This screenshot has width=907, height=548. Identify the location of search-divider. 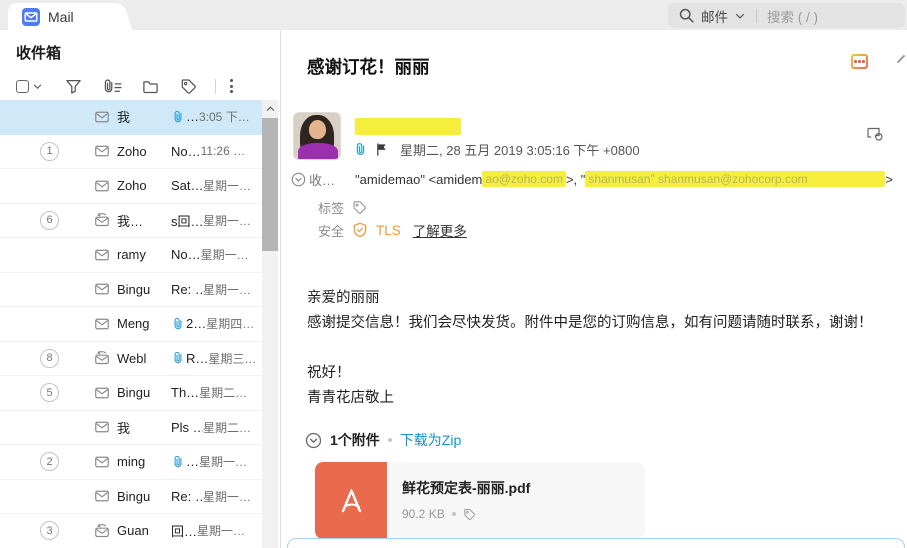
(756, 15).